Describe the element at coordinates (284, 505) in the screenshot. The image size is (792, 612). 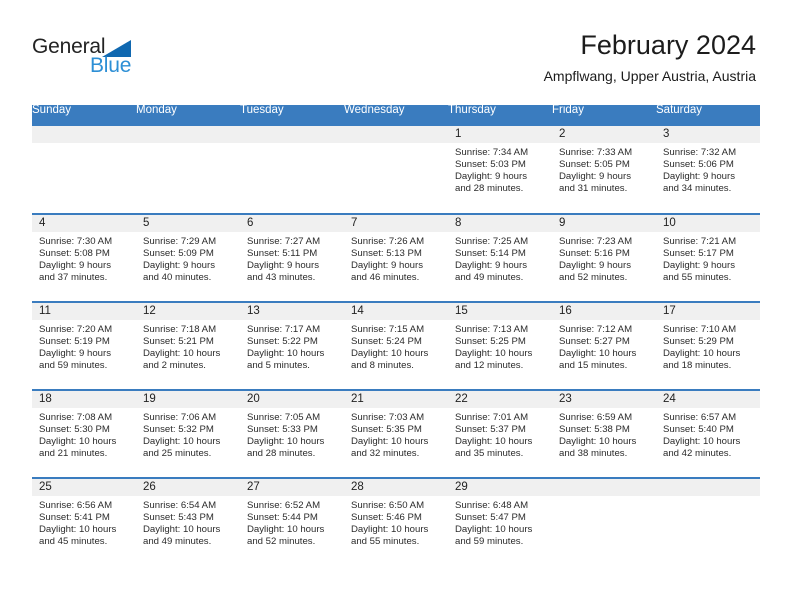
I see `sunrise-text: Sunrise: 6:52 AM` at that location.